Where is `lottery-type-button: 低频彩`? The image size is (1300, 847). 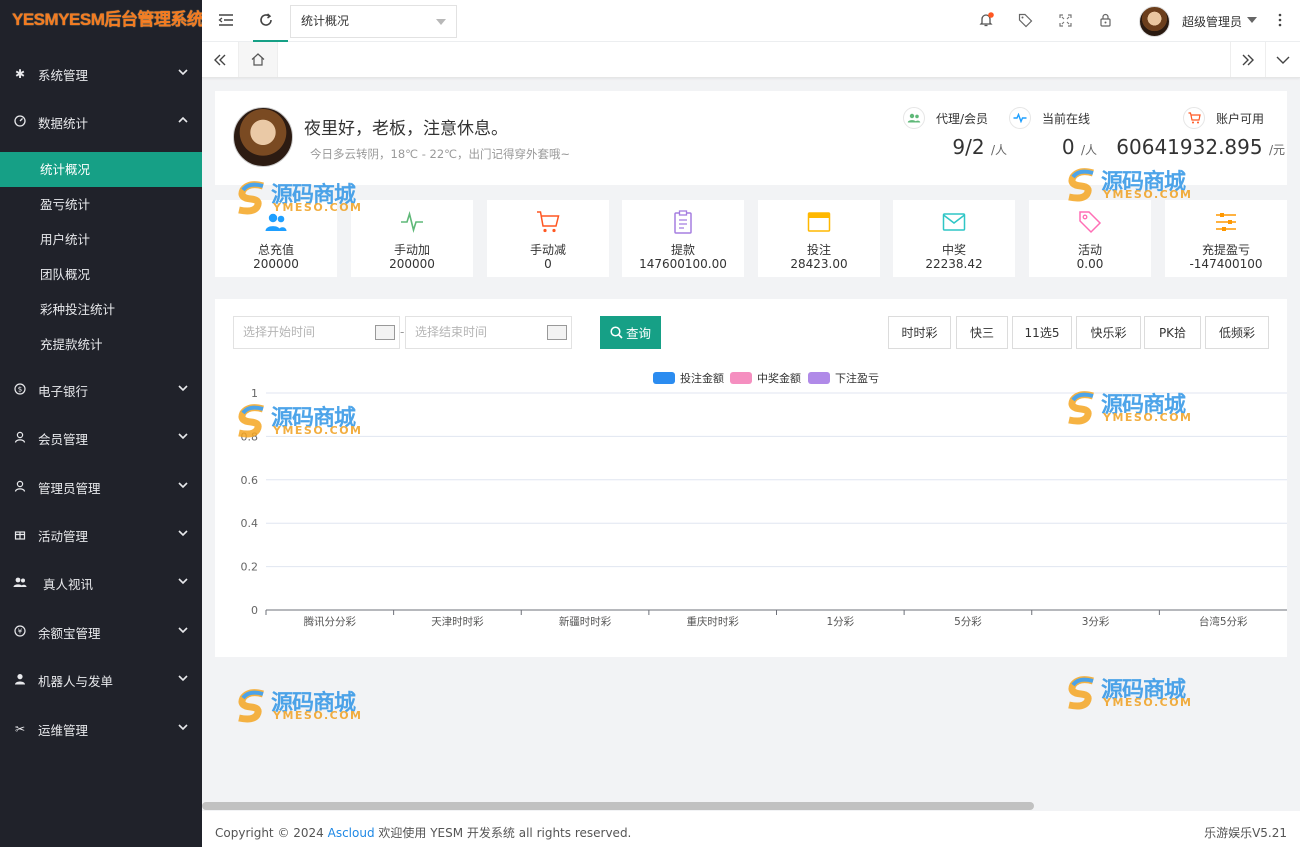 lottery-type-button: 低频彩 is located at coordinates (1237, 332).